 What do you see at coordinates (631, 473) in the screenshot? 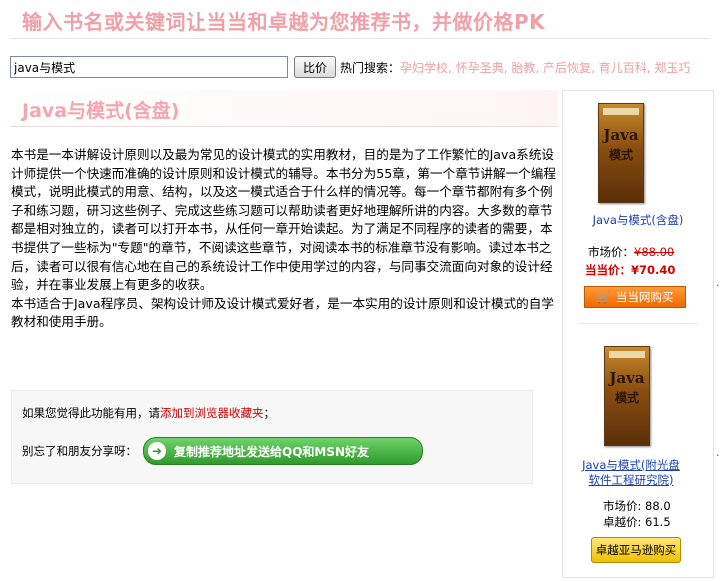
I see `joyo-book-link: Java与模式(附光盘软件工程研究院)` at bounding box center [631, 473].